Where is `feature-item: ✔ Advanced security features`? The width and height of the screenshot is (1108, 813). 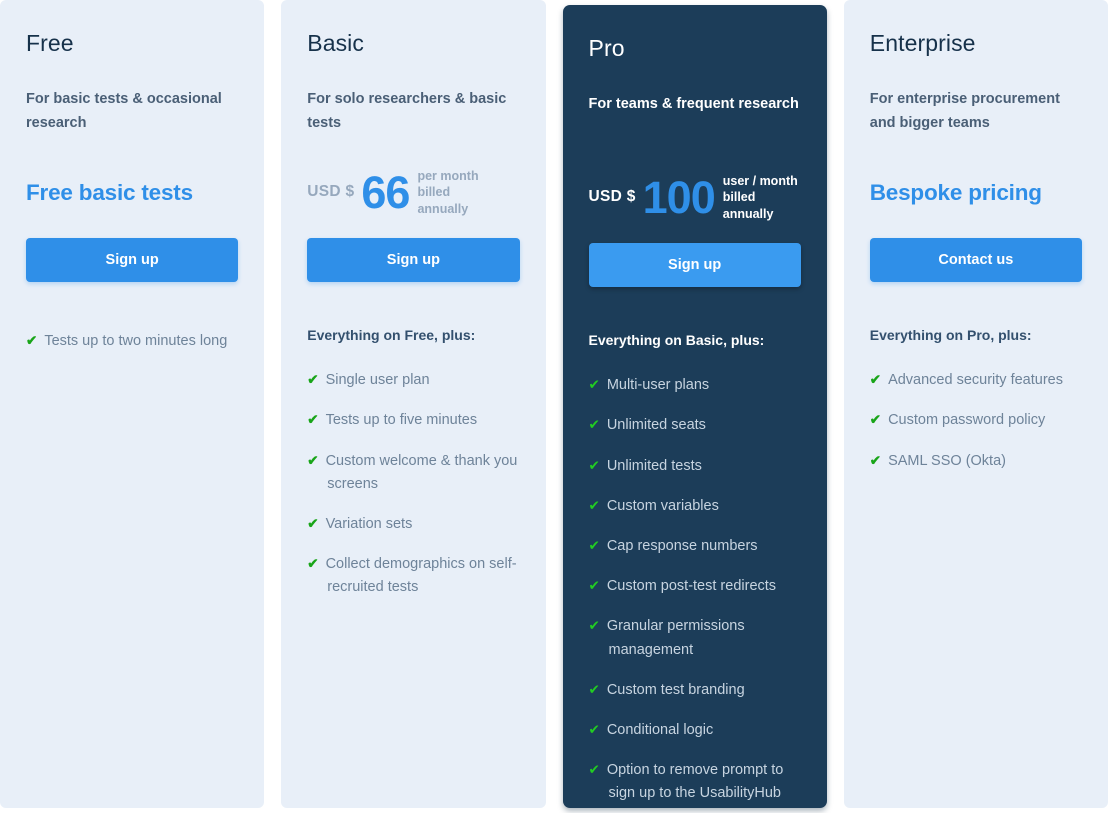 feature-item: ✔ Advanced security features is located at coordinates (976, 380).